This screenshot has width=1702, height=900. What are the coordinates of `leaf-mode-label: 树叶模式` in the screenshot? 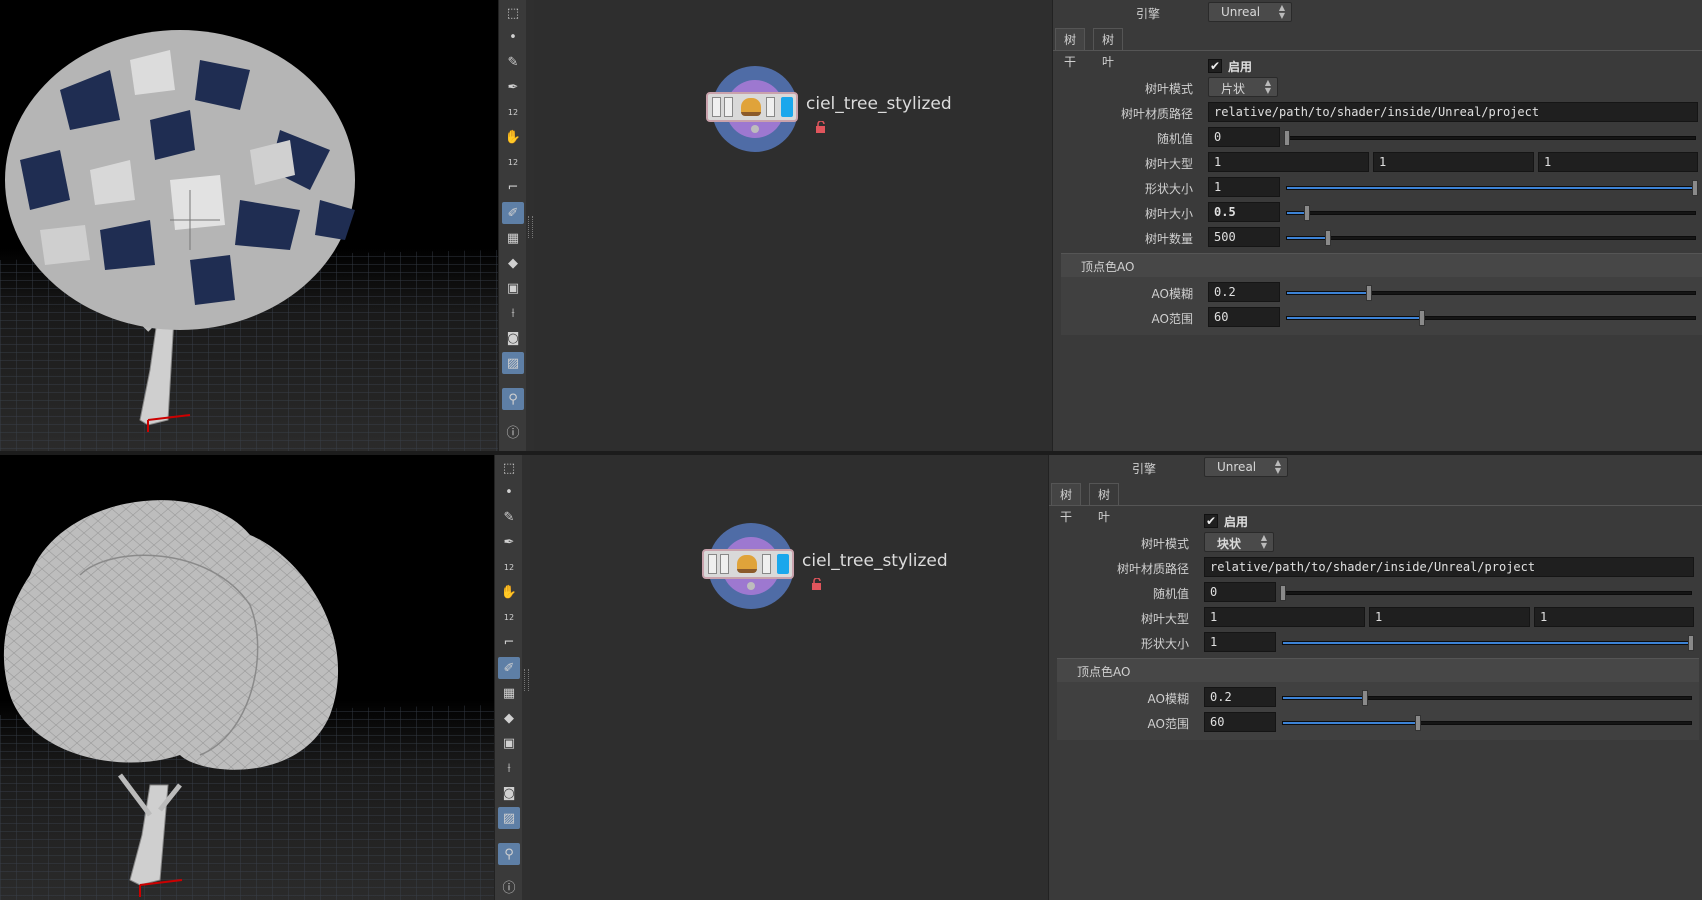 It's located at (1164, 544).